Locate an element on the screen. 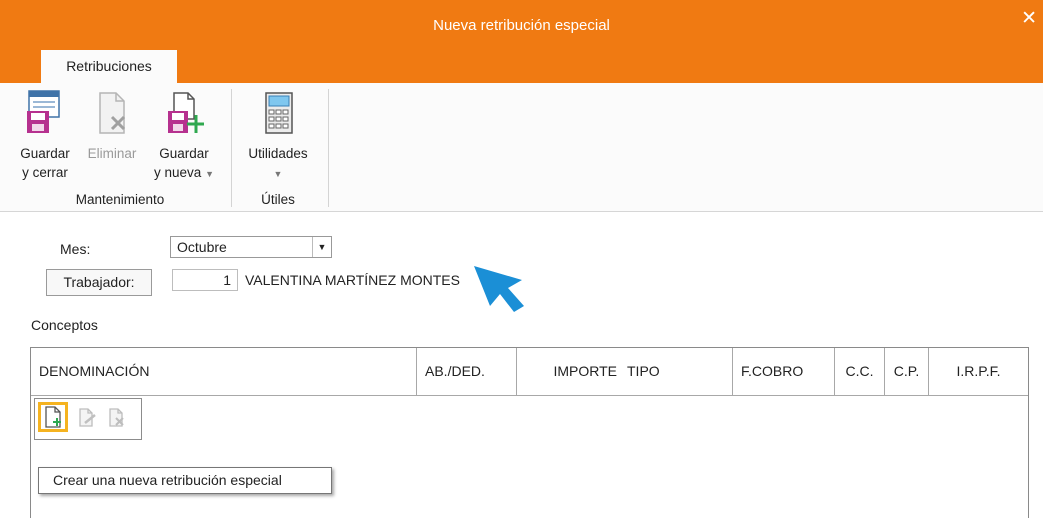 The height and width of the screenshot is (518, 1043). mes-select: Octubre ▼ is located at coordinates (251, 247).